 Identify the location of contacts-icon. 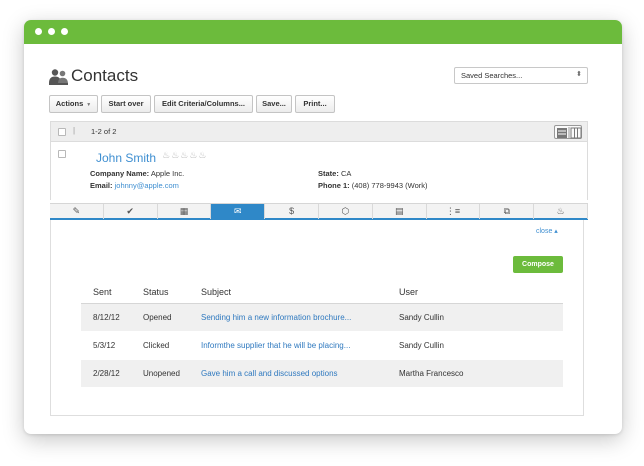
(58, 77).